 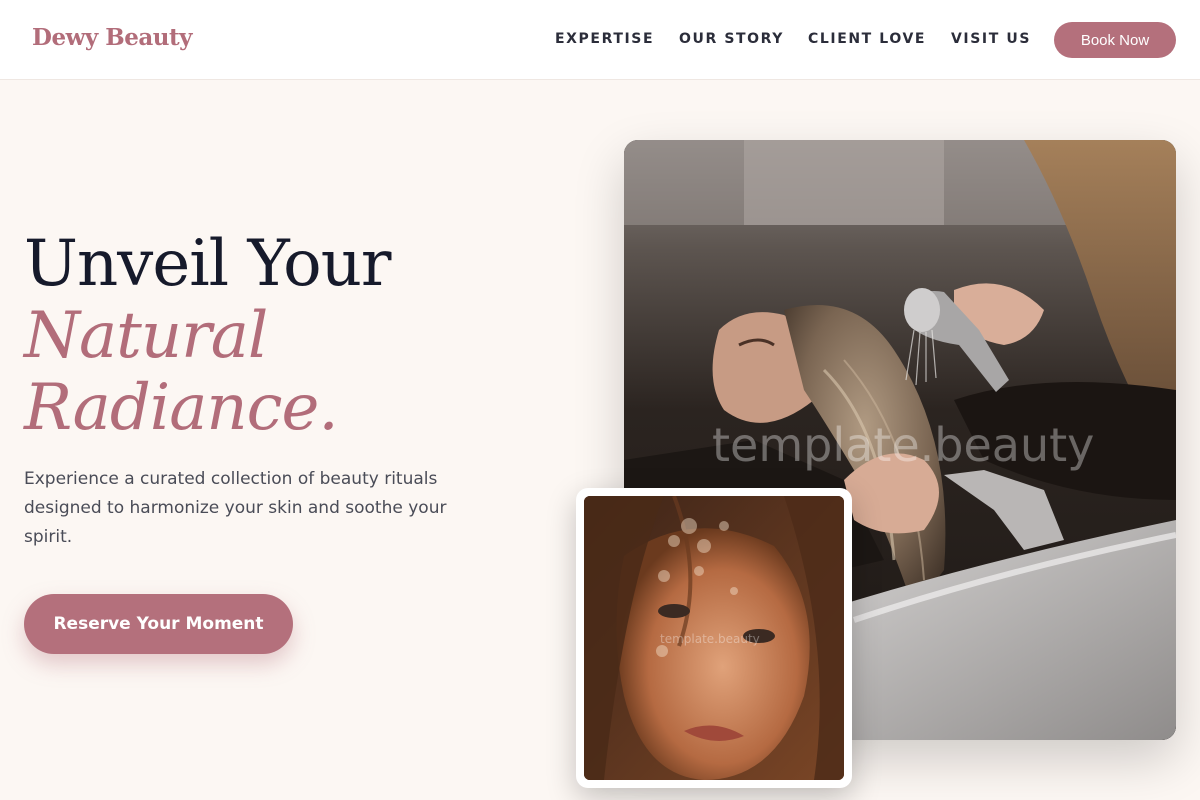 I want to click on nav-link-expertise: EXPERTISE, so click(x=604, y=39).